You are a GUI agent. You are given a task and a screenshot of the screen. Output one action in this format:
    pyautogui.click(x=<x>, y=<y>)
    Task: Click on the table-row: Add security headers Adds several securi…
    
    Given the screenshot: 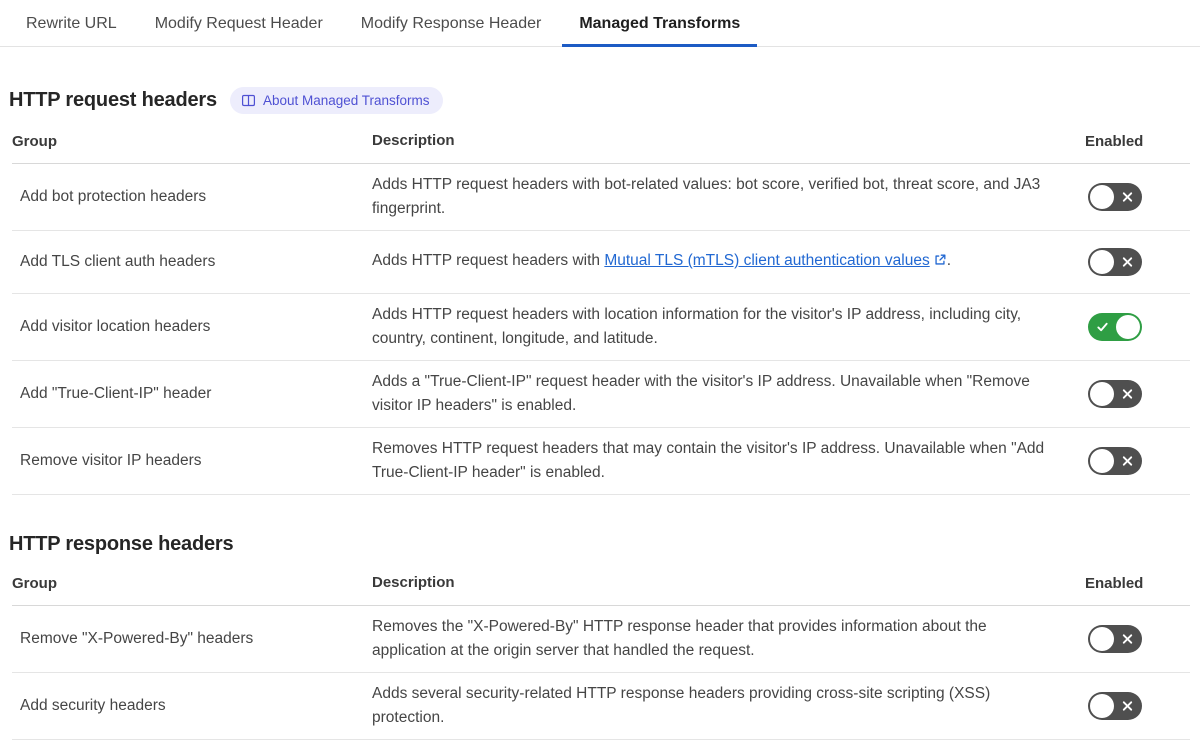 What is the action you would take?
    pyautogui.click(x=601, y=706)
    